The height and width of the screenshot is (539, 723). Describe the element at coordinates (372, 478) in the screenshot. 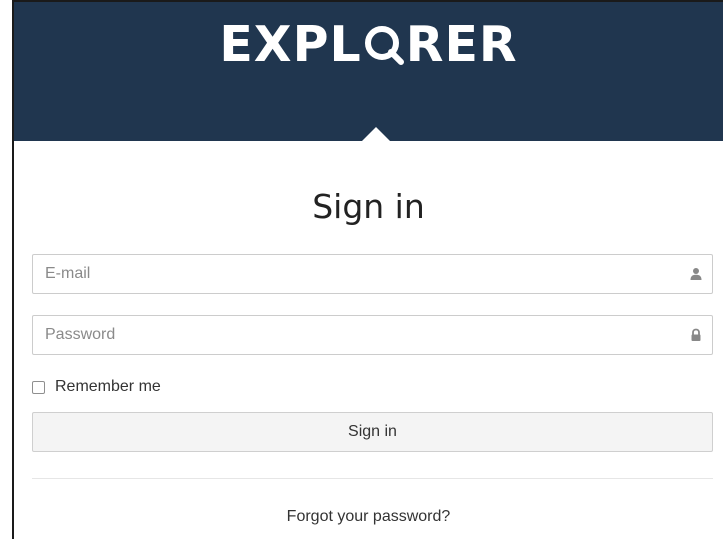

I see `form-divider` at that location.